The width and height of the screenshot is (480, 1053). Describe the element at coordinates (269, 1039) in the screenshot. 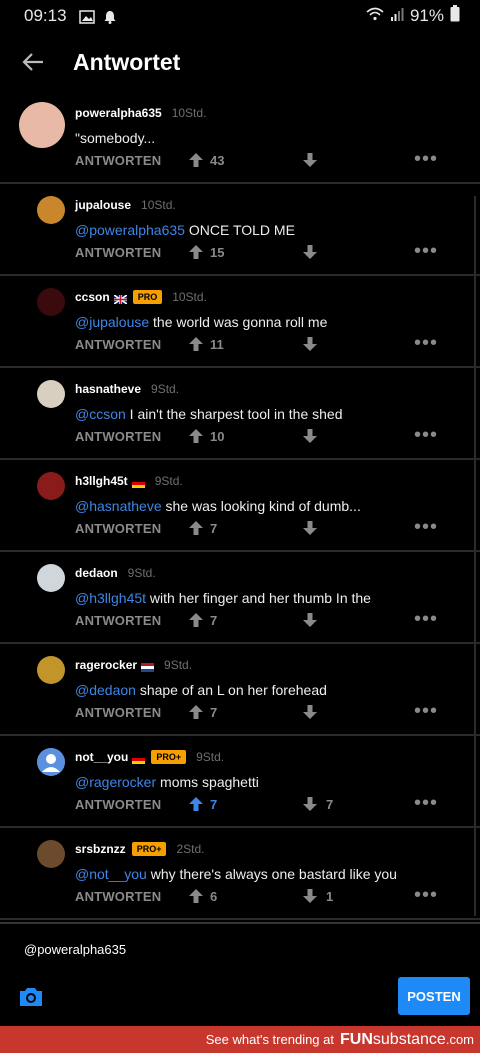

I see `footer-text: See what's trending at` at that location.